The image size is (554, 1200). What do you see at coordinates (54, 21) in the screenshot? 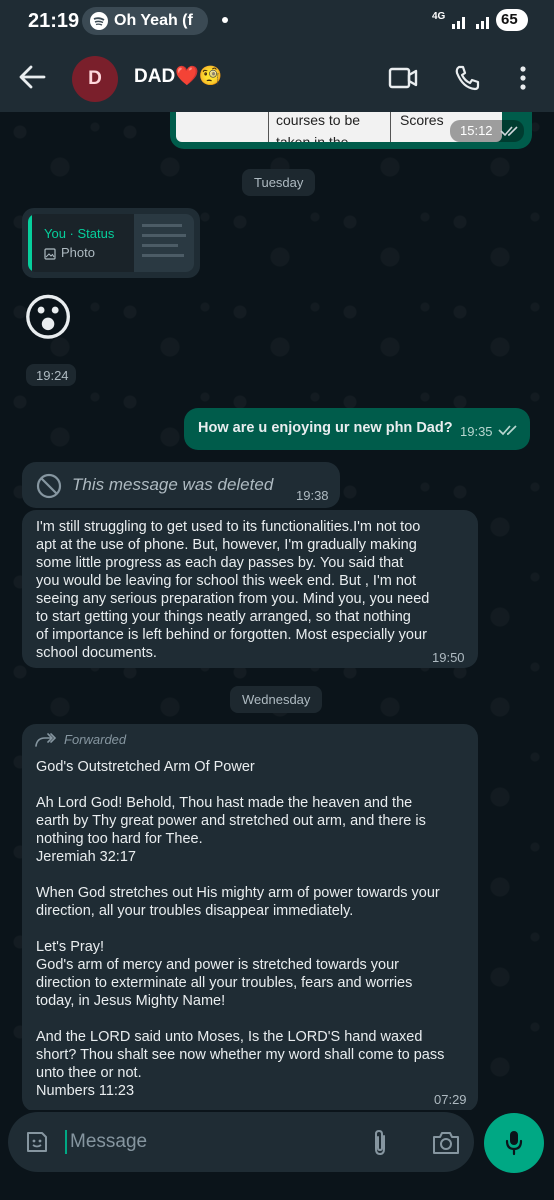
I see `status-time: 21:19` at bounding box center [54, 21].